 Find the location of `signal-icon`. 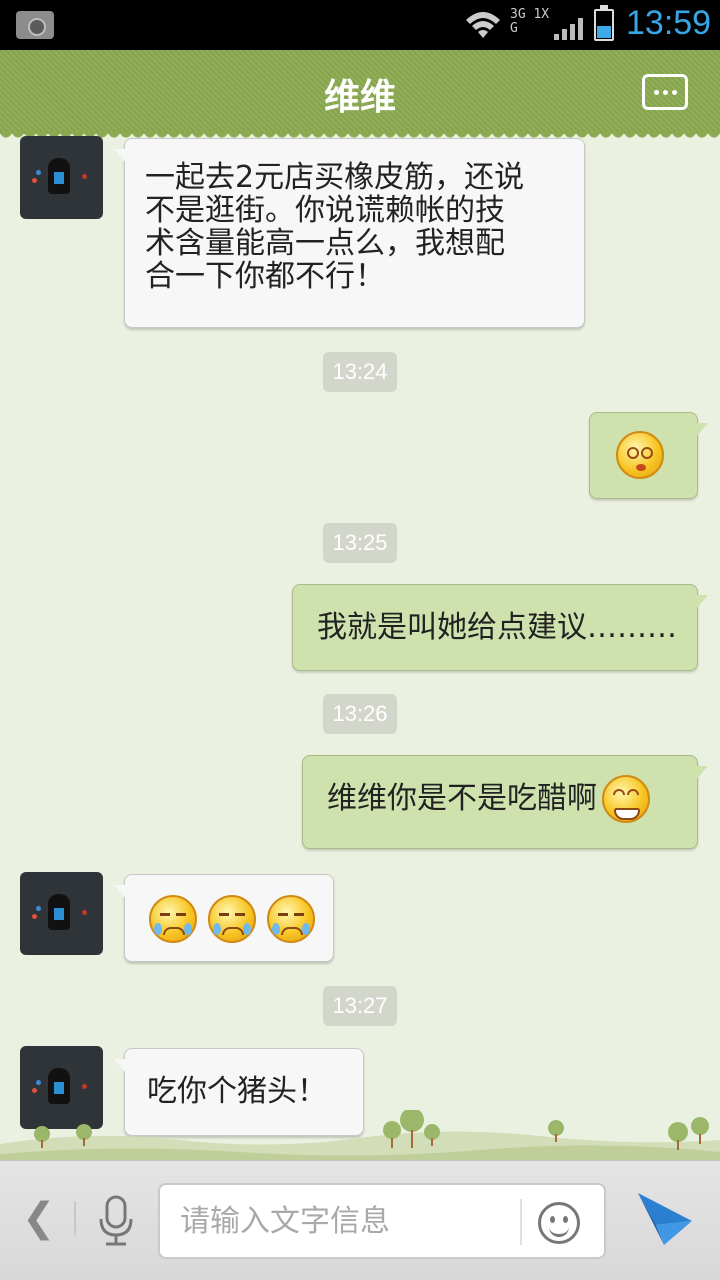

signal-icon is located at coordinates (569, 28).